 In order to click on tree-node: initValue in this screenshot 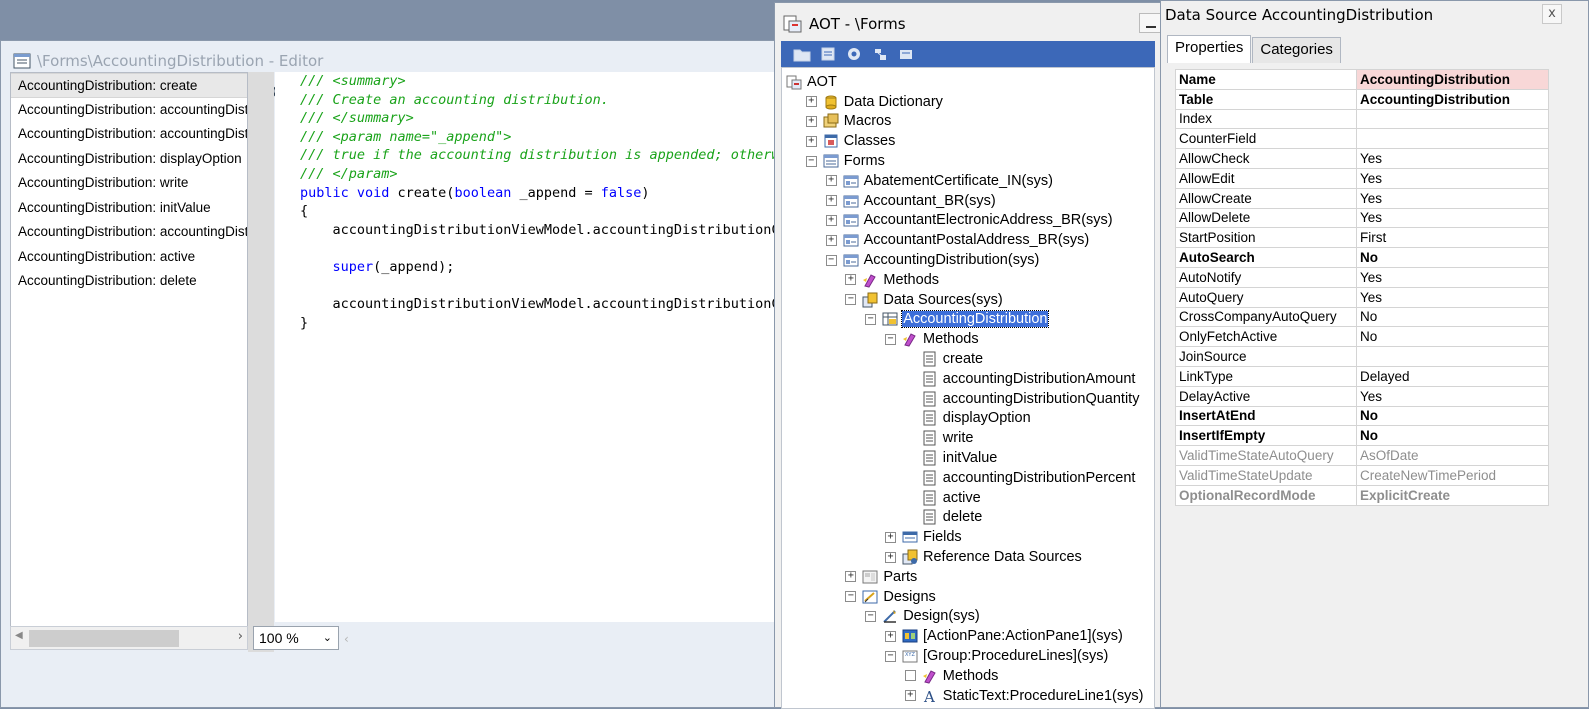, I will do `click(952, 458)`.